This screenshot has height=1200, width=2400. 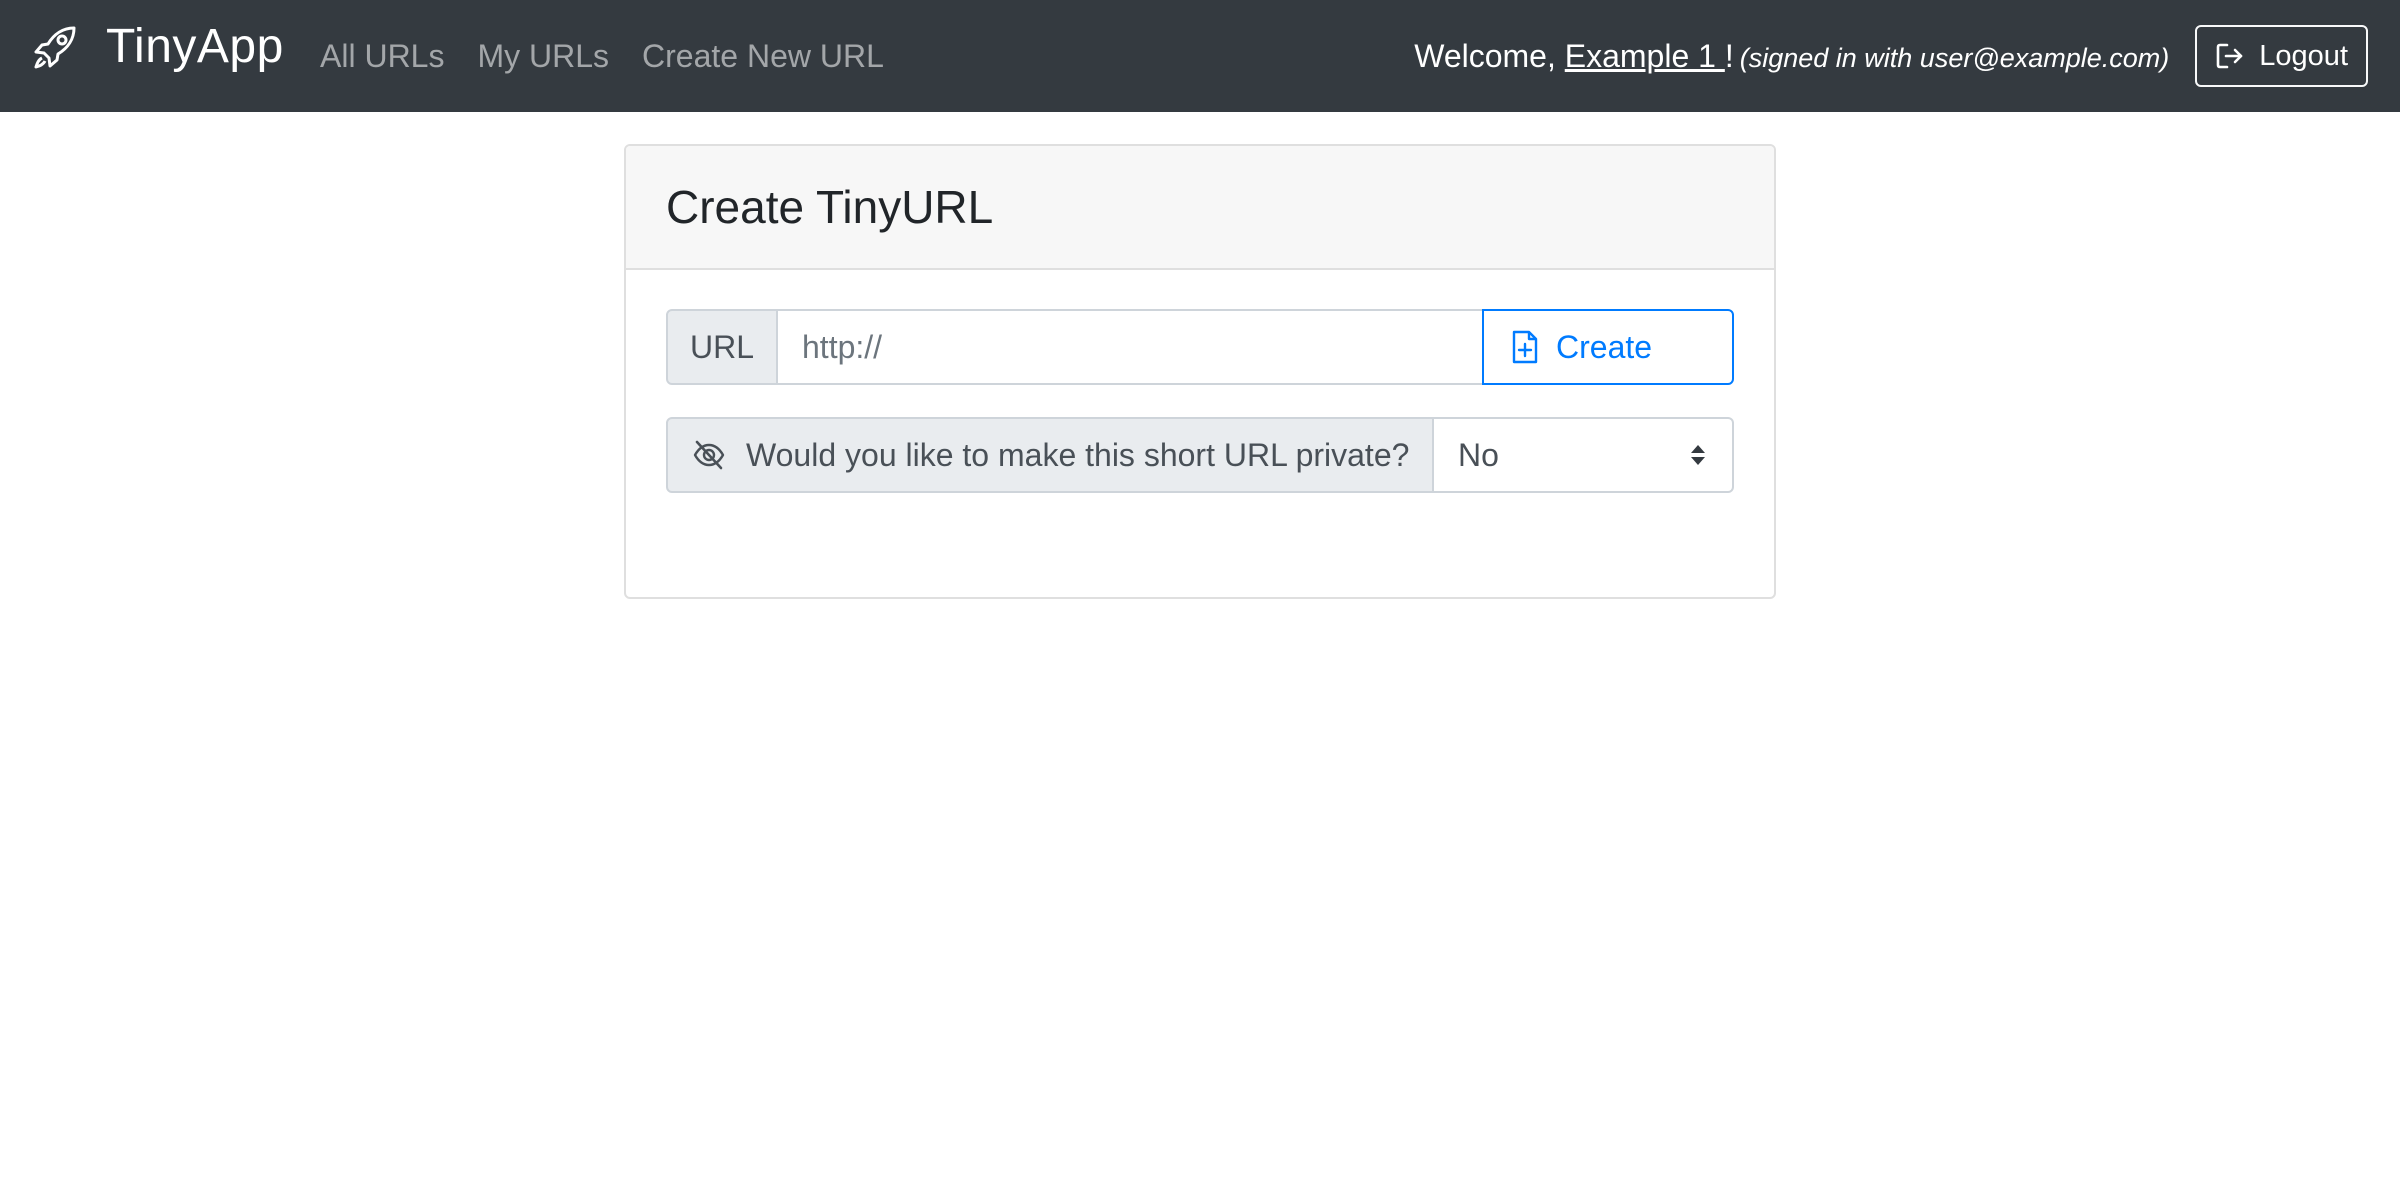 I want to click on page-title: Create TinyURL, so click(x=830, y=207).